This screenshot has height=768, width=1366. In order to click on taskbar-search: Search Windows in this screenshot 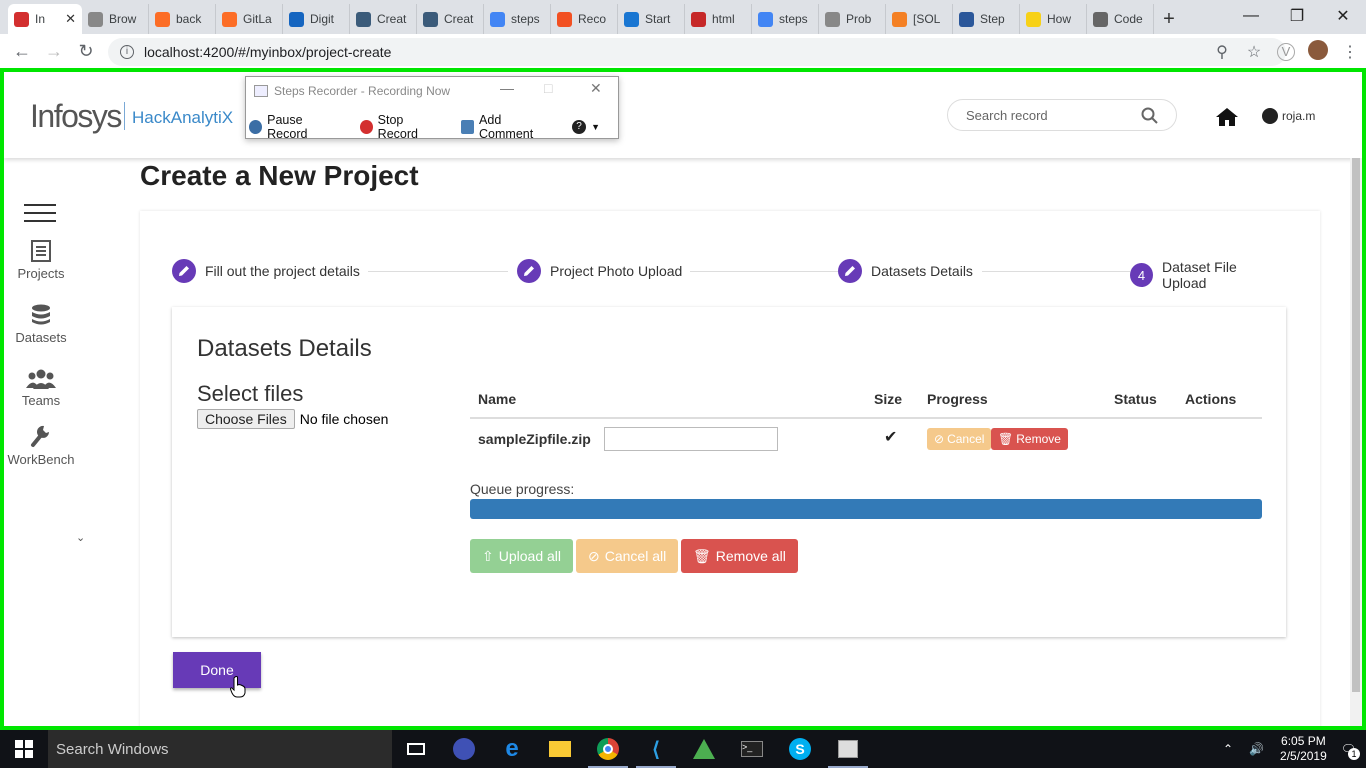, I will do `click(220, 749)`.